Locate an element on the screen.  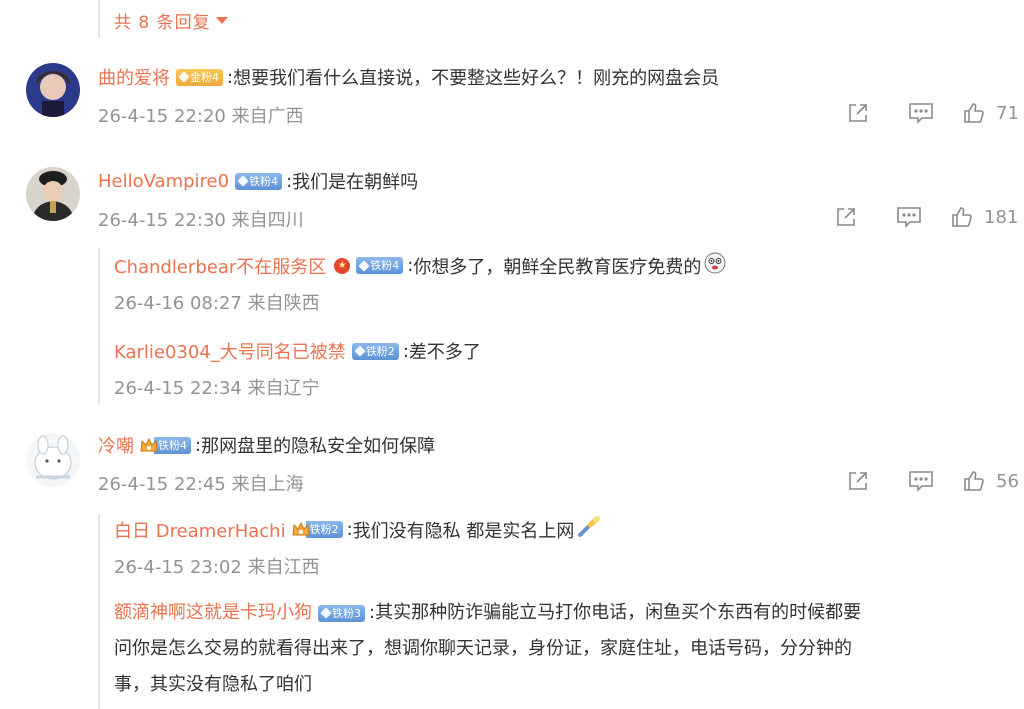
like-button: 71 is located at coordinates (990, 113).